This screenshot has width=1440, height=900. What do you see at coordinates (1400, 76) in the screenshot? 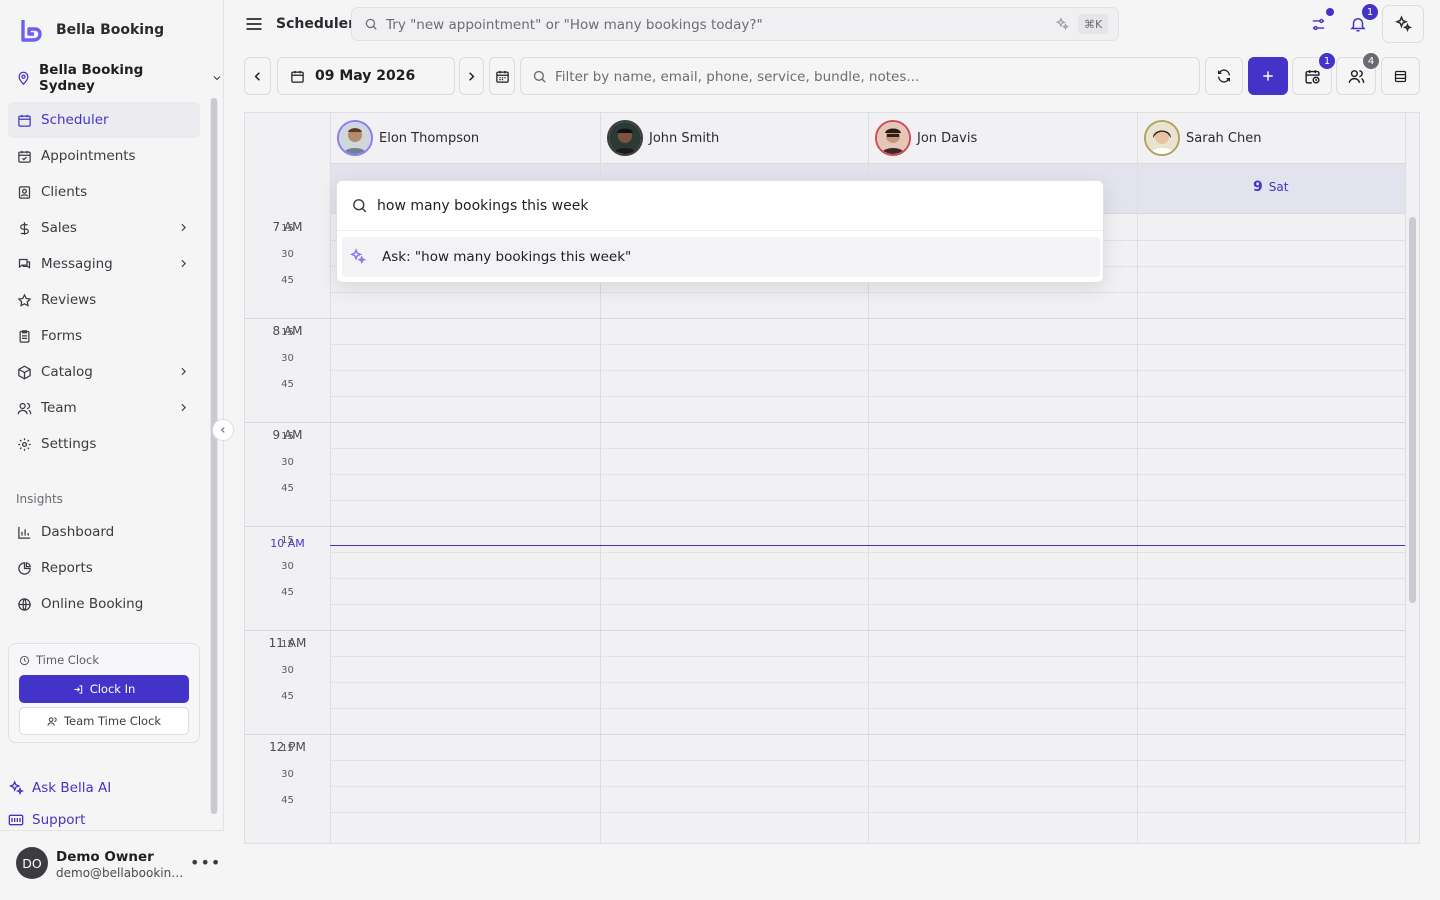
I see `view-layout-button` at bounding box center [1400, 76].